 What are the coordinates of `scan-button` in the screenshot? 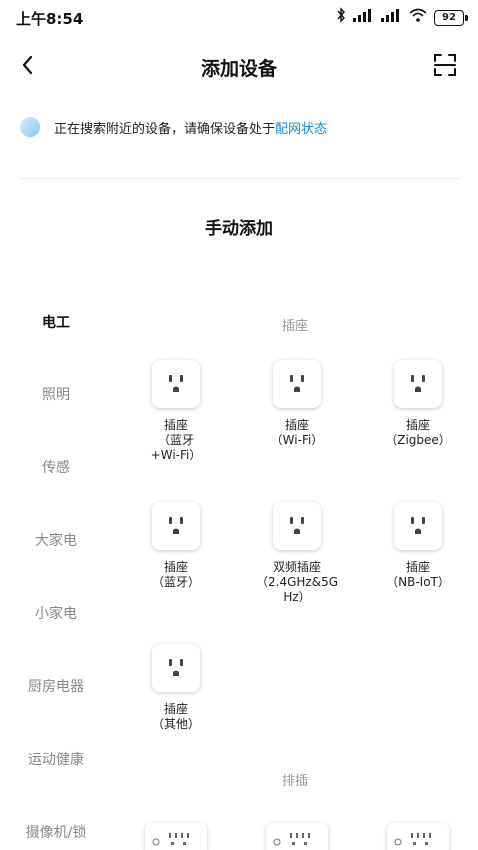 It's located at (445, 65).